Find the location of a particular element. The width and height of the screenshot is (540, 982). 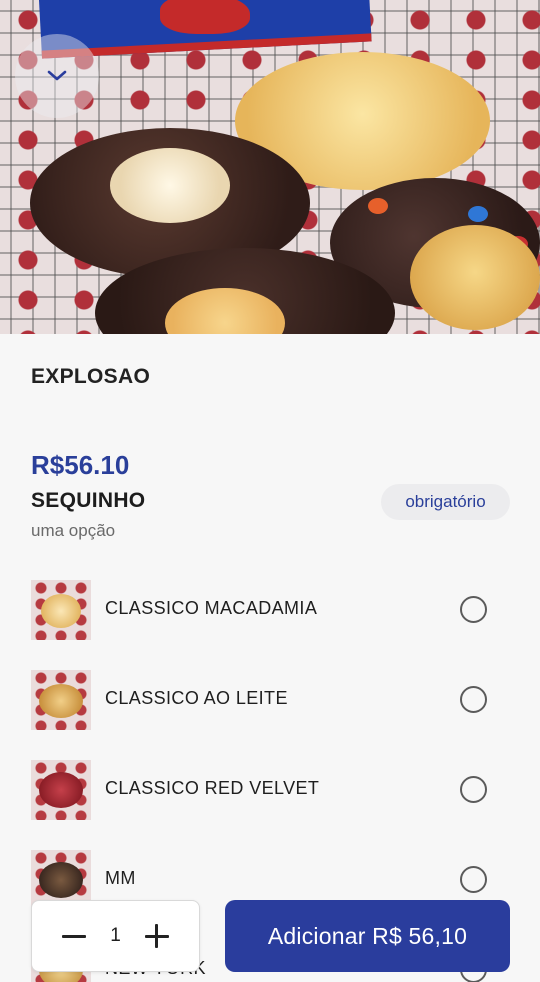

quantity-stepper: 1 is located at coordinates (115, 936).